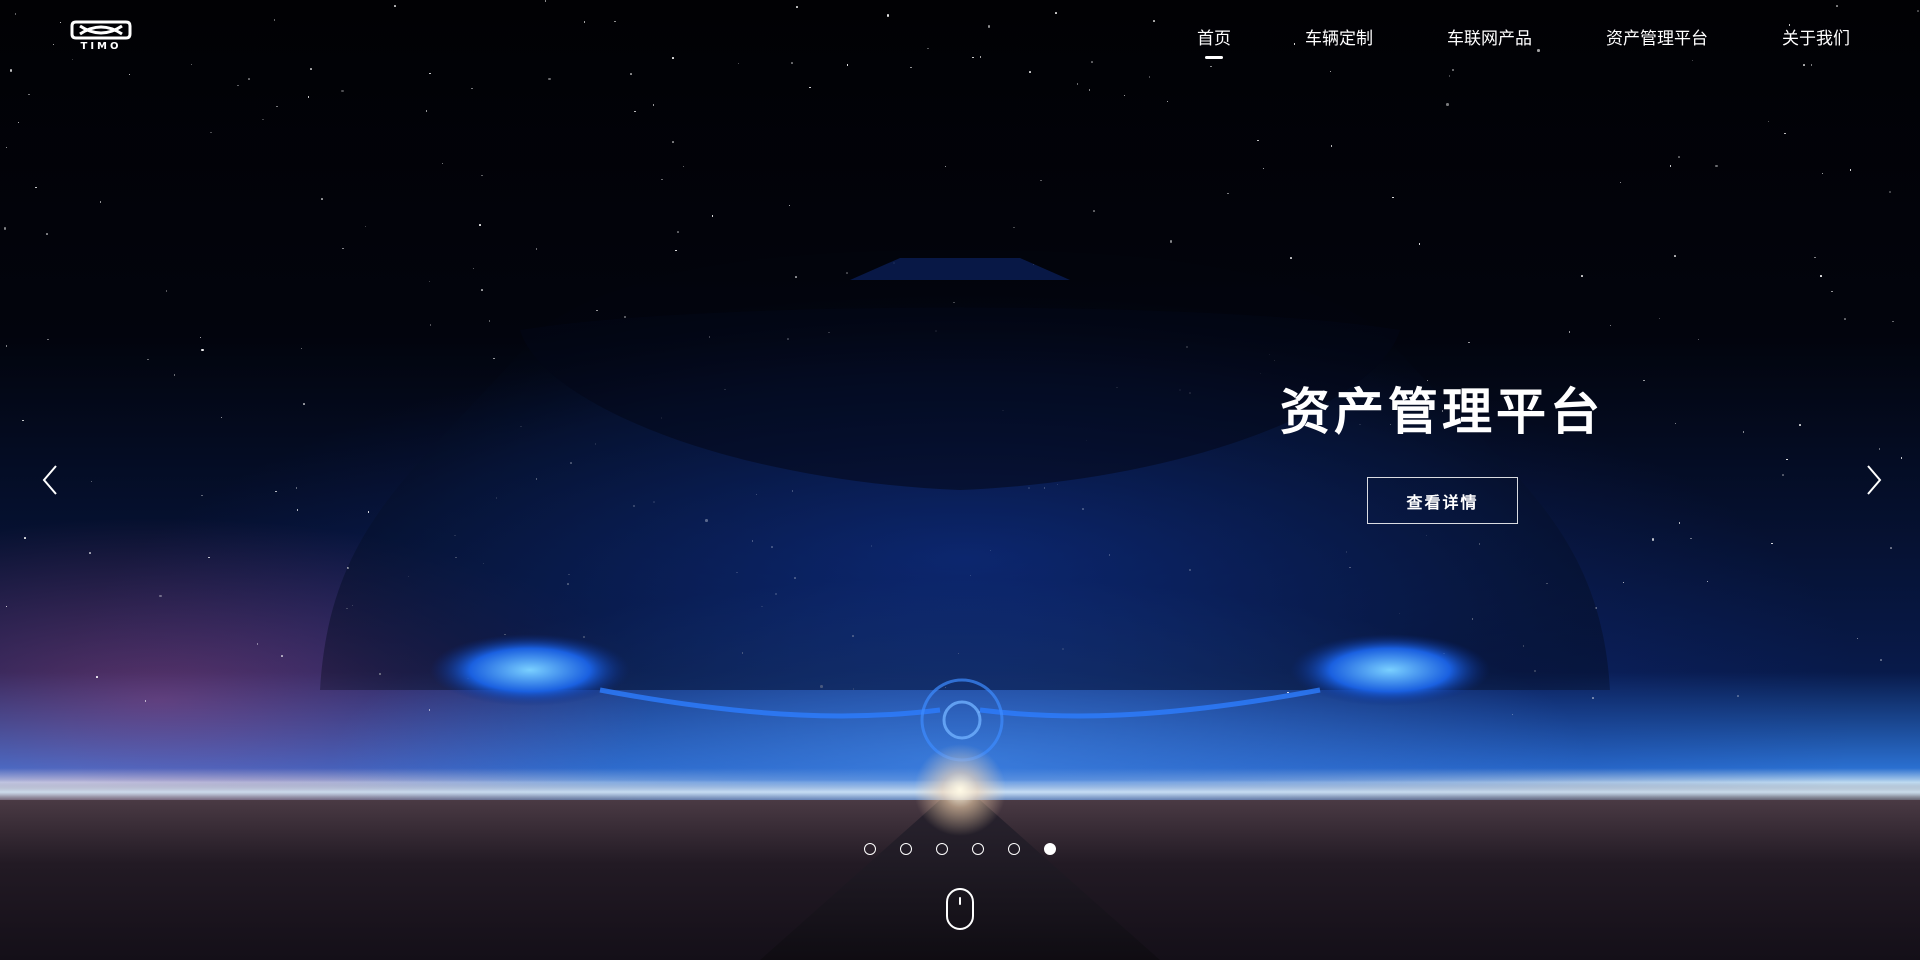 Image resolution: width=1920 pixels, height=960 pixels. What do you see at coordinates (101, 46) in the screenshot?
I see `brand-logo-text: TIMO` at bounding box center [101, 46].